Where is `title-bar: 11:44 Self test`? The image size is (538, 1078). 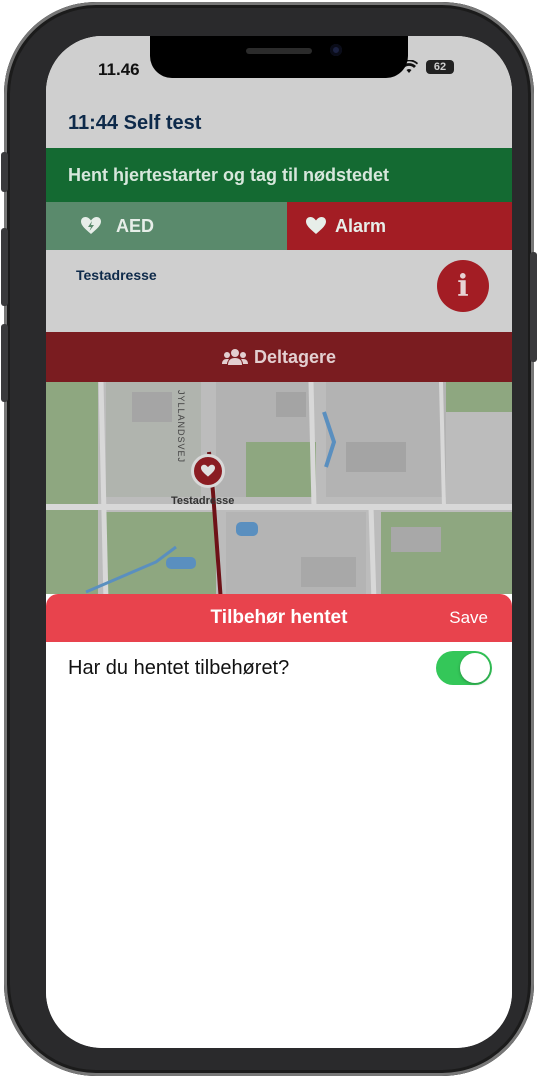 title-bar: 11:44 Self test is located at coordinates (279, 123).